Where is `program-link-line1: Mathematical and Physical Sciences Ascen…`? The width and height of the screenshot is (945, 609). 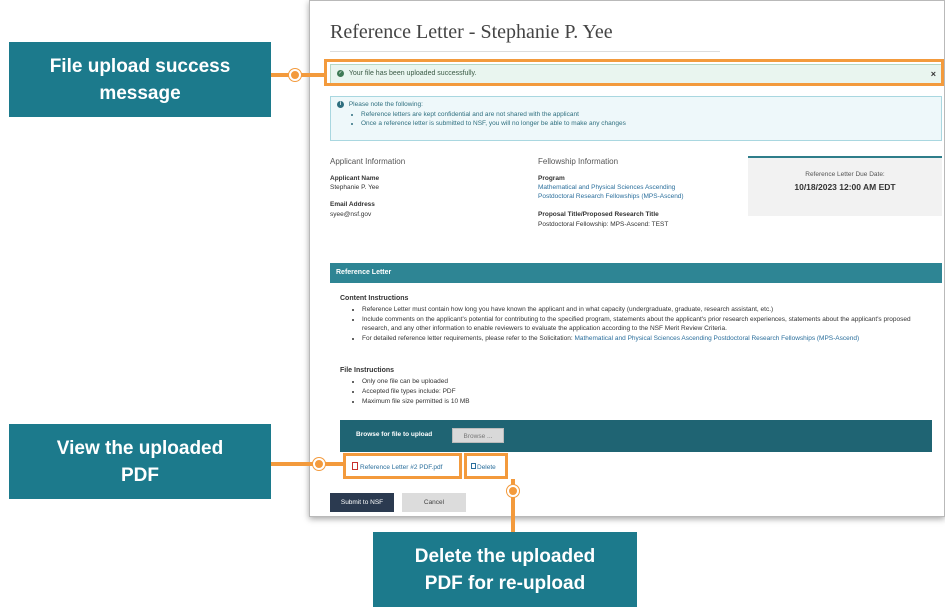
program-link-line1: Mathematical and Physical Sciences Ascen… is located at coordinates (606, 187).